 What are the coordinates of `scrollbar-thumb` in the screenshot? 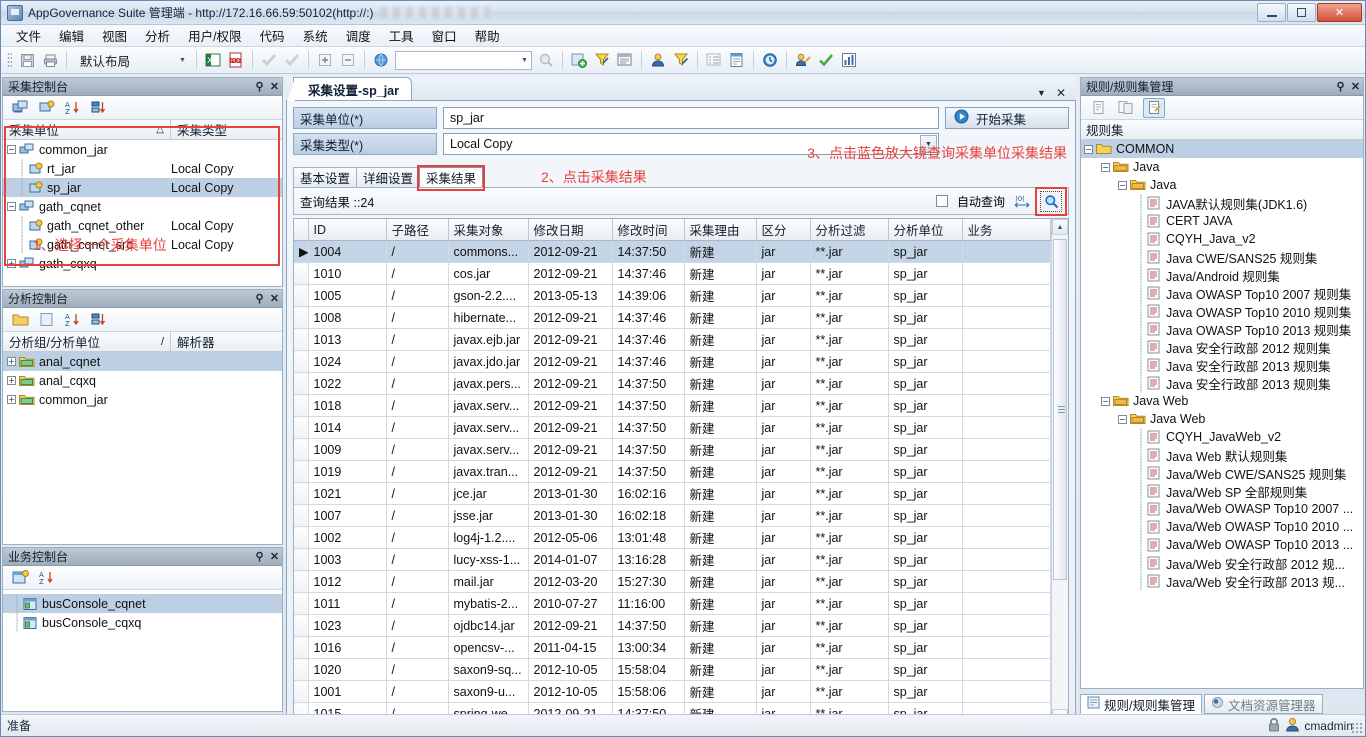 It's located at (1060, 410).